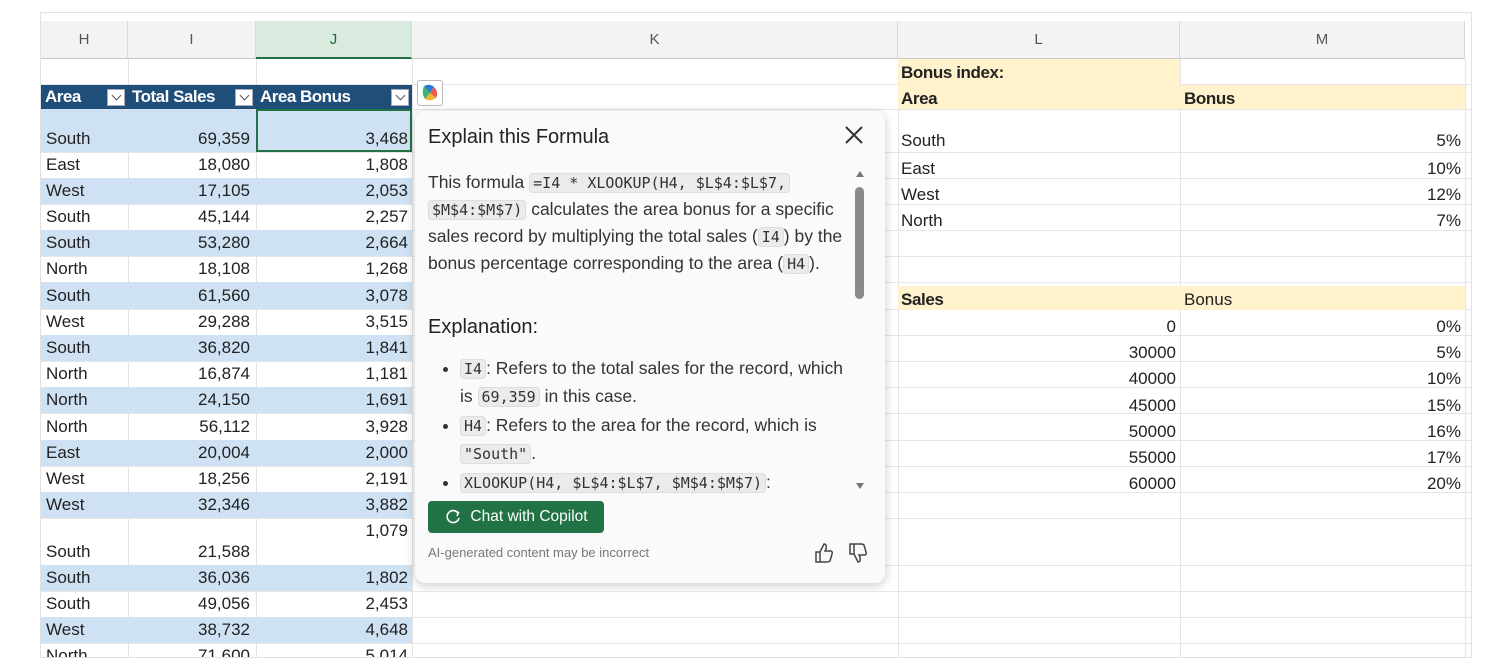  I want to click on cell-area-bonus: 2,664, so click(333, 243).